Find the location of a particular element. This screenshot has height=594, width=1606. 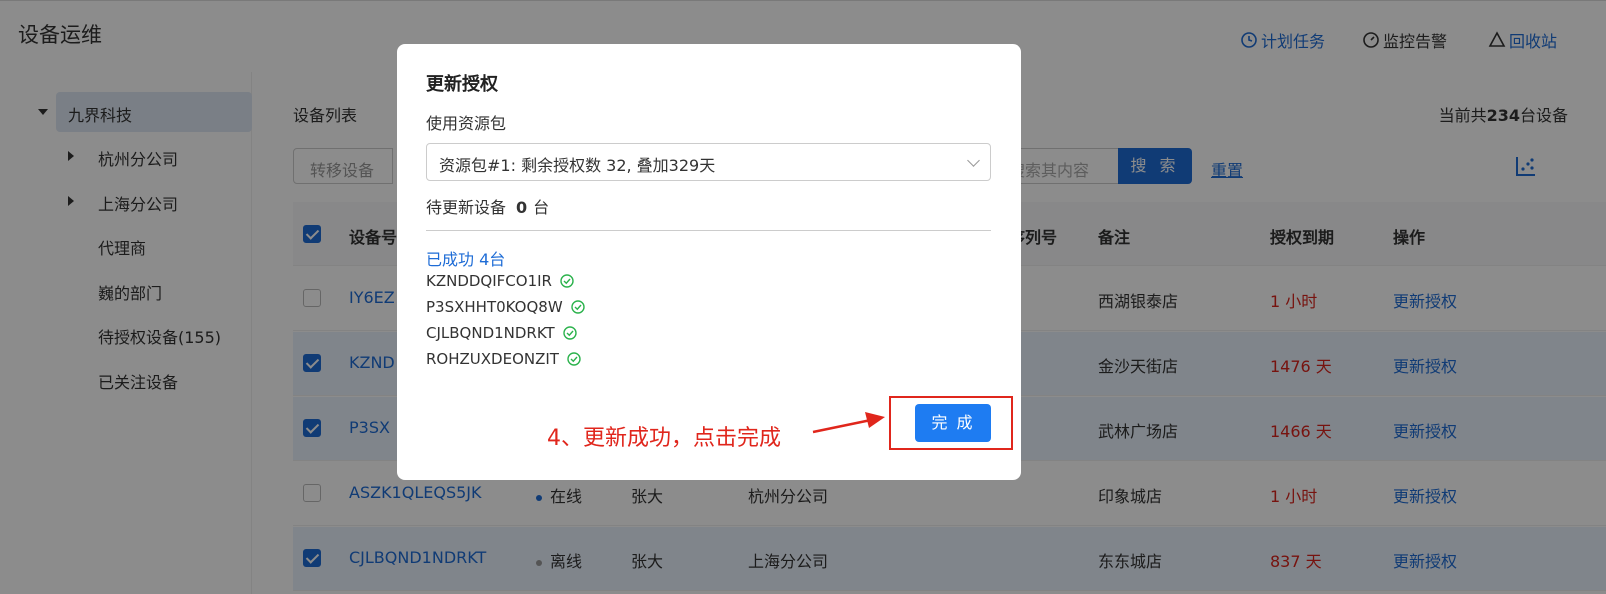

device-serial: ROHZUXDEONZIT is located at coordinates (492, 359).